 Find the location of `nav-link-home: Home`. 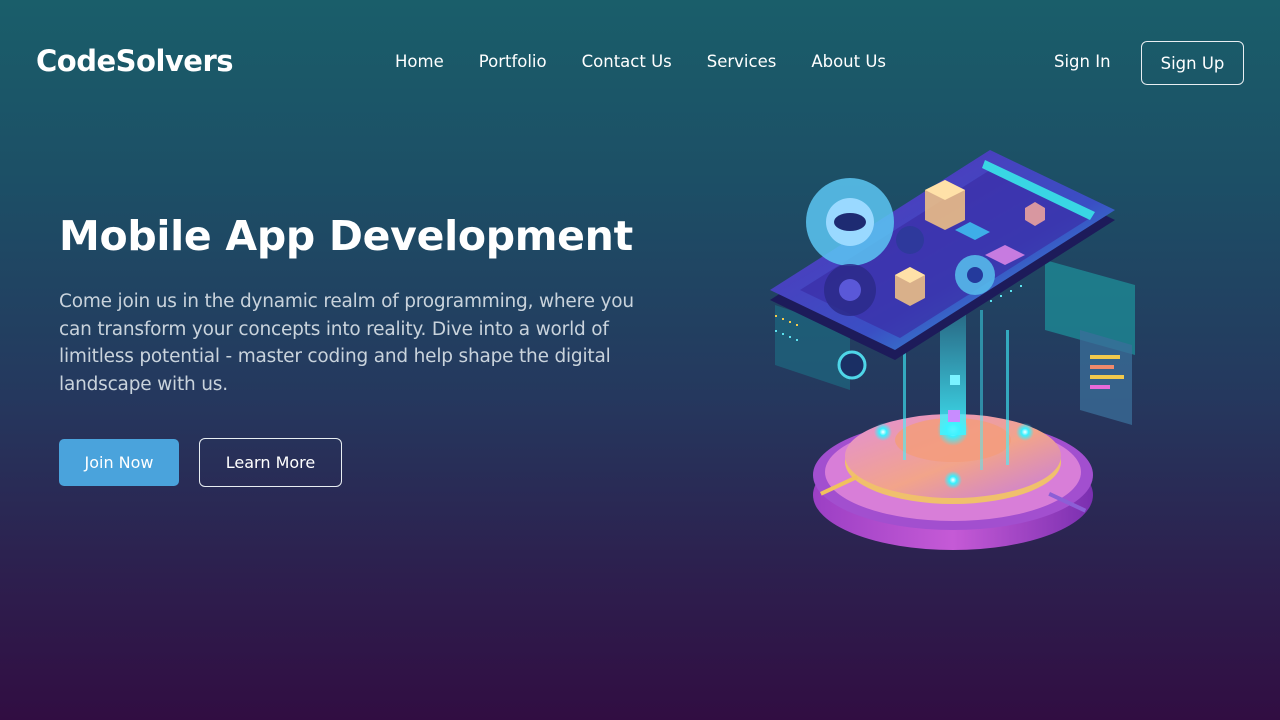

nav-link-home: Home is located at coordinates (419, 61).